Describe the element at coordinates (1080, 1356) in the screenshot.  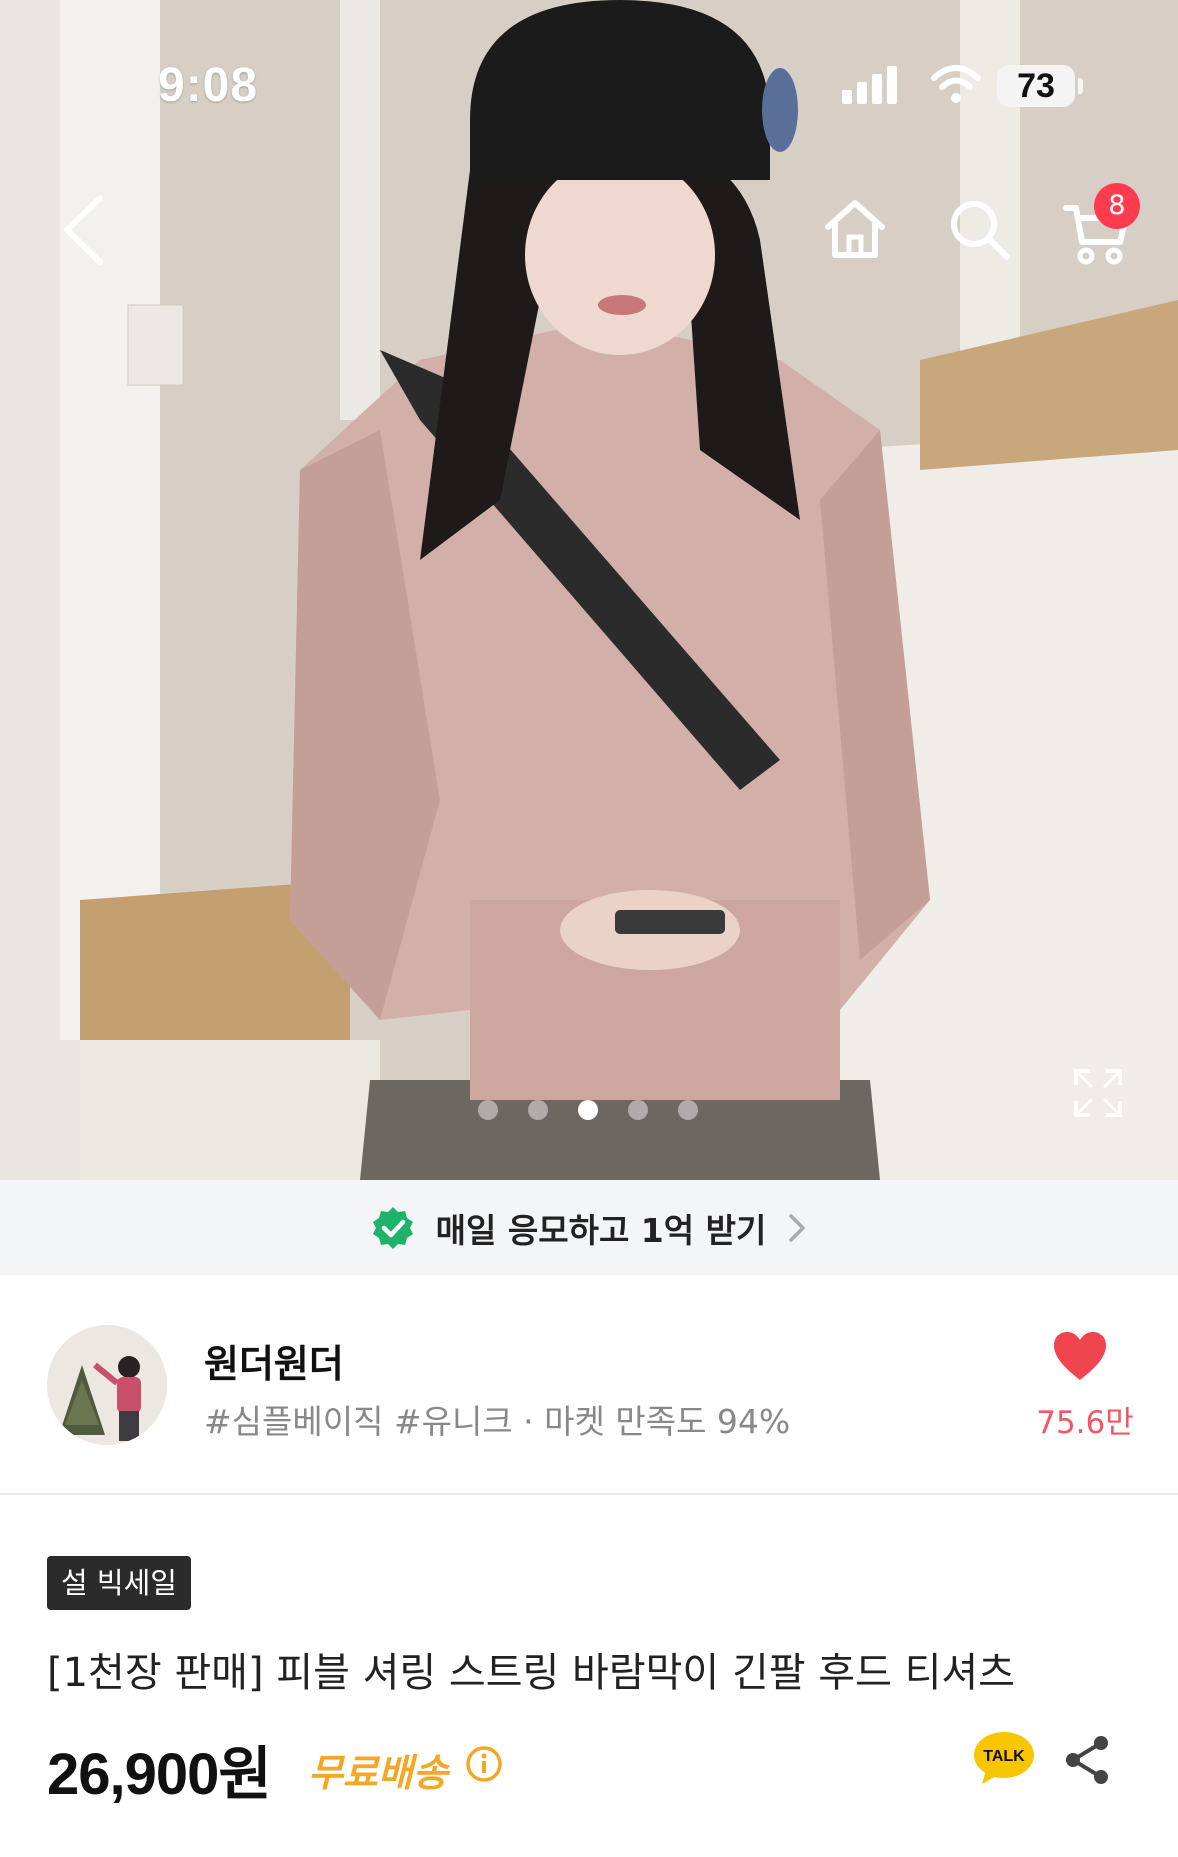
I see `heart-icon` at that location.